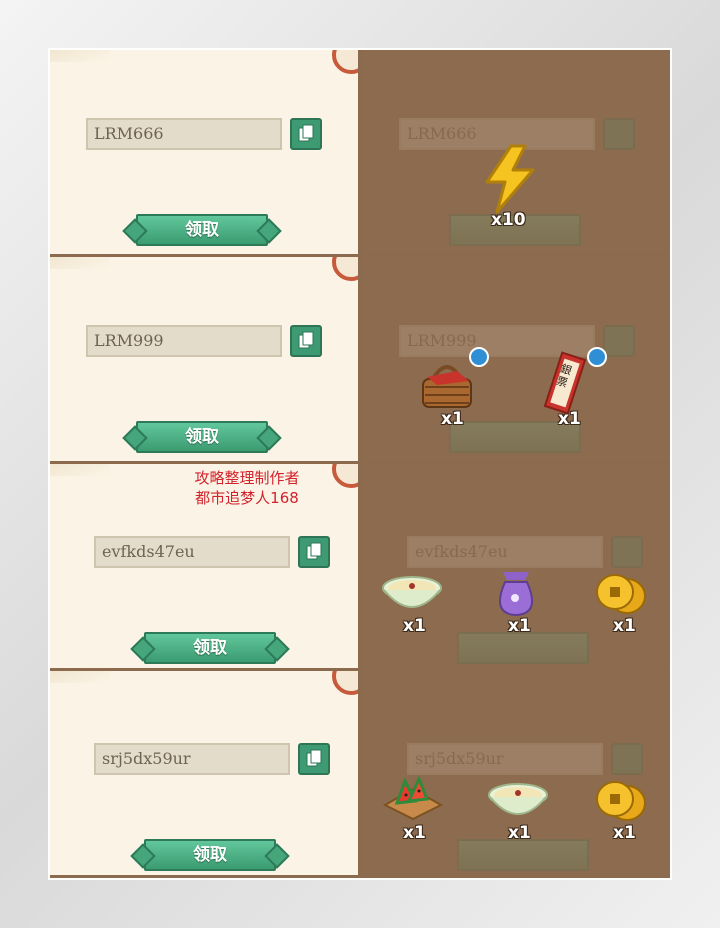 The height and width of the screenshot is (928, 720). I want to click on reward-panel: LRM999 x1 銀票 x1, so click(516, 359).